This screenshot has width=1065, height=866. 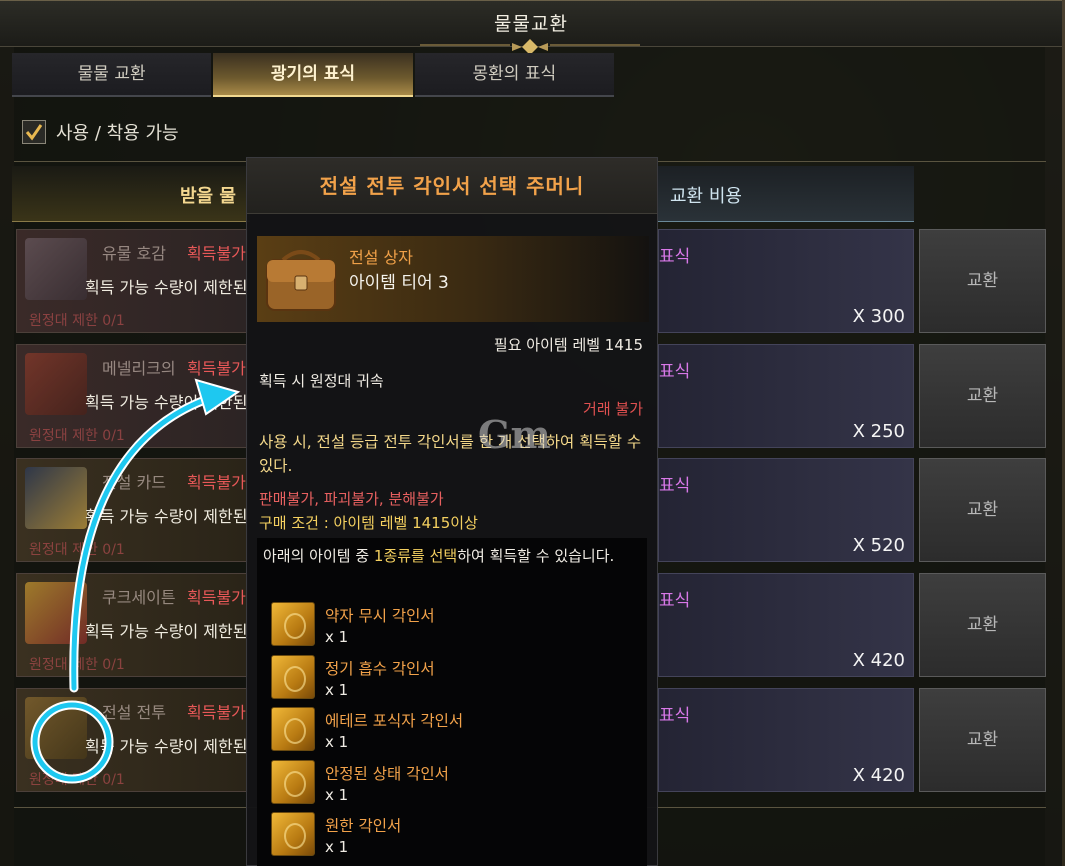 I want to click on row-item-name: 유물 호감, so click(x=134, y=253).